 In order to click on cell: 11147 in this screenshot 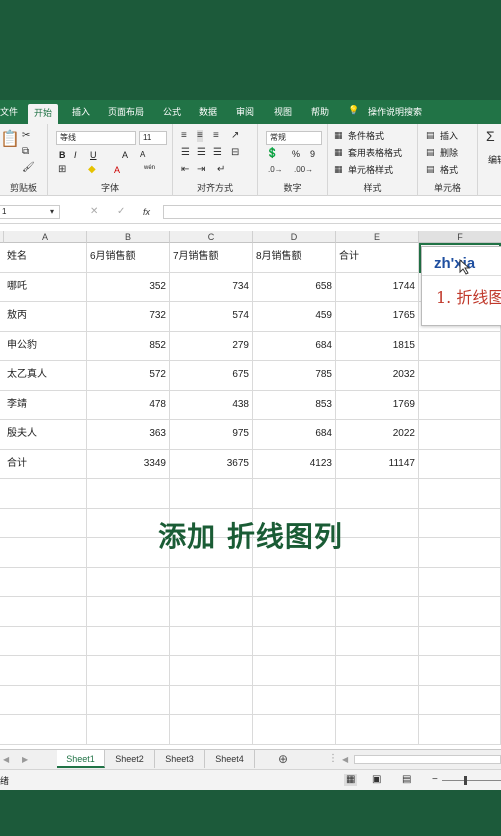, I will do `click(377, 463)`.